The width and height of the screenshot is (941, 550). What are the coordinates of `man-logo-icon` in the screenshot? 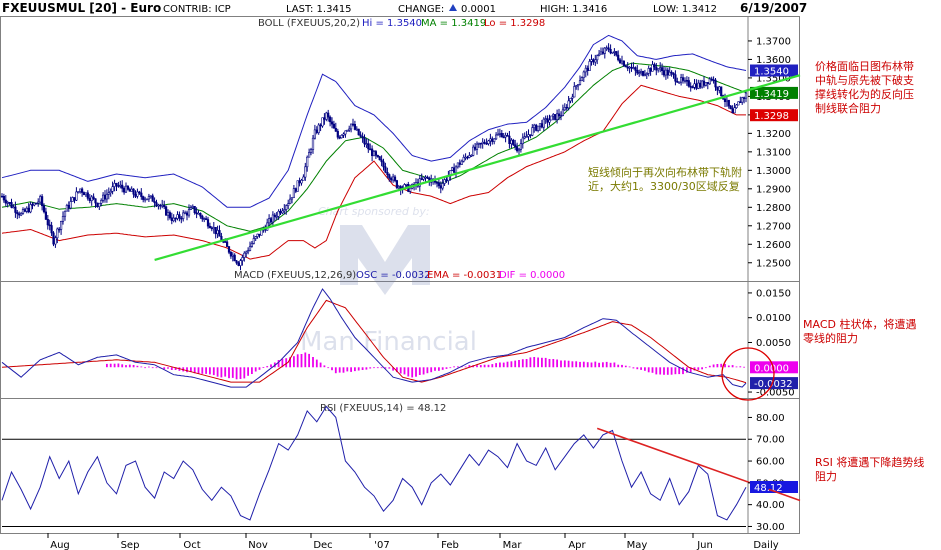 It's located at (385, 260).